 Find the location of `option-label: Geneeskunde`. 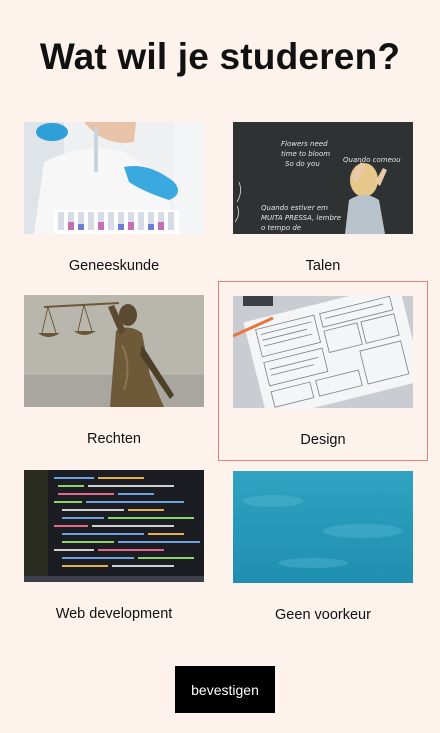

option-label: Geneeskunde is located at coordinates (114, 266).